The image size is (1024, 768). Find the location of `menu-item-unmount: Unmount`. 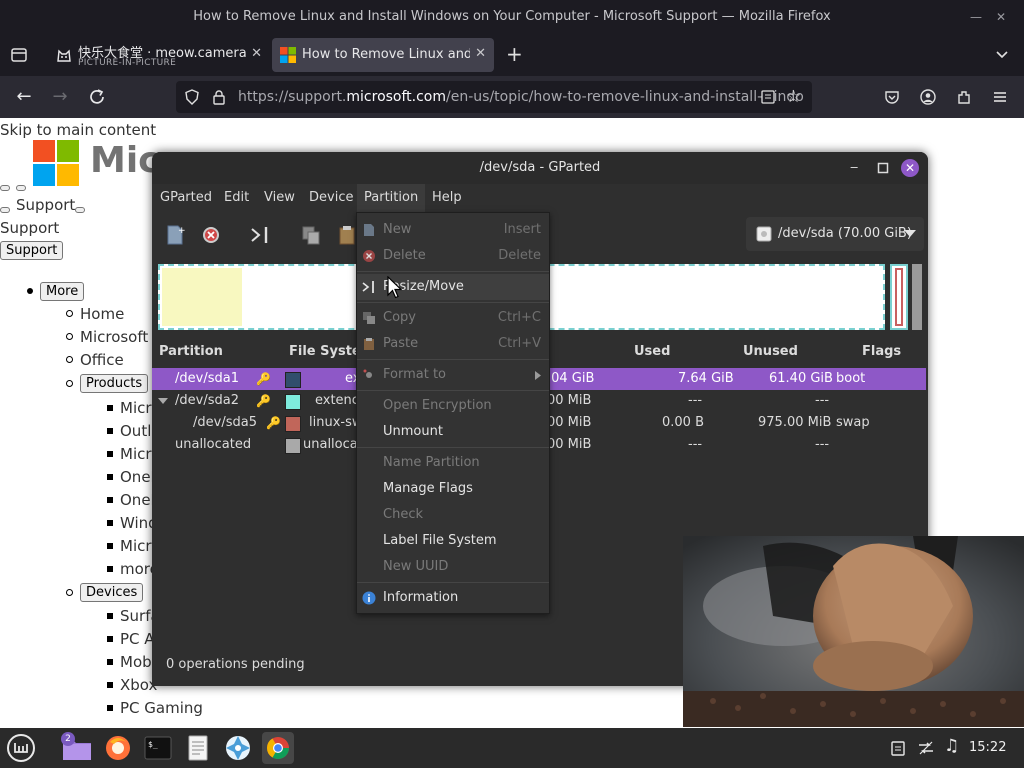

menu-item-unmount: Unmount is located at coordinates (453, 432).